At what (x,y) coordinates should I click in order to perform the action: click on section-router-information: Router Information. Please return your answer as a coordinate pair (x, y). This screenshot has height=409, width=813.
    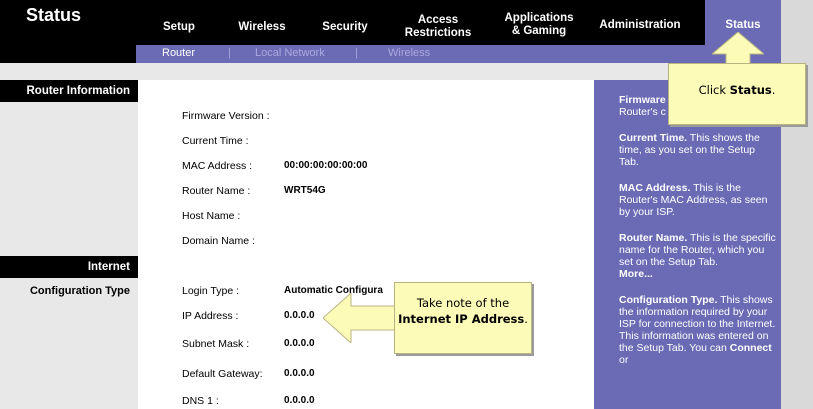
    Looking at the image, I should click on (69, 91).